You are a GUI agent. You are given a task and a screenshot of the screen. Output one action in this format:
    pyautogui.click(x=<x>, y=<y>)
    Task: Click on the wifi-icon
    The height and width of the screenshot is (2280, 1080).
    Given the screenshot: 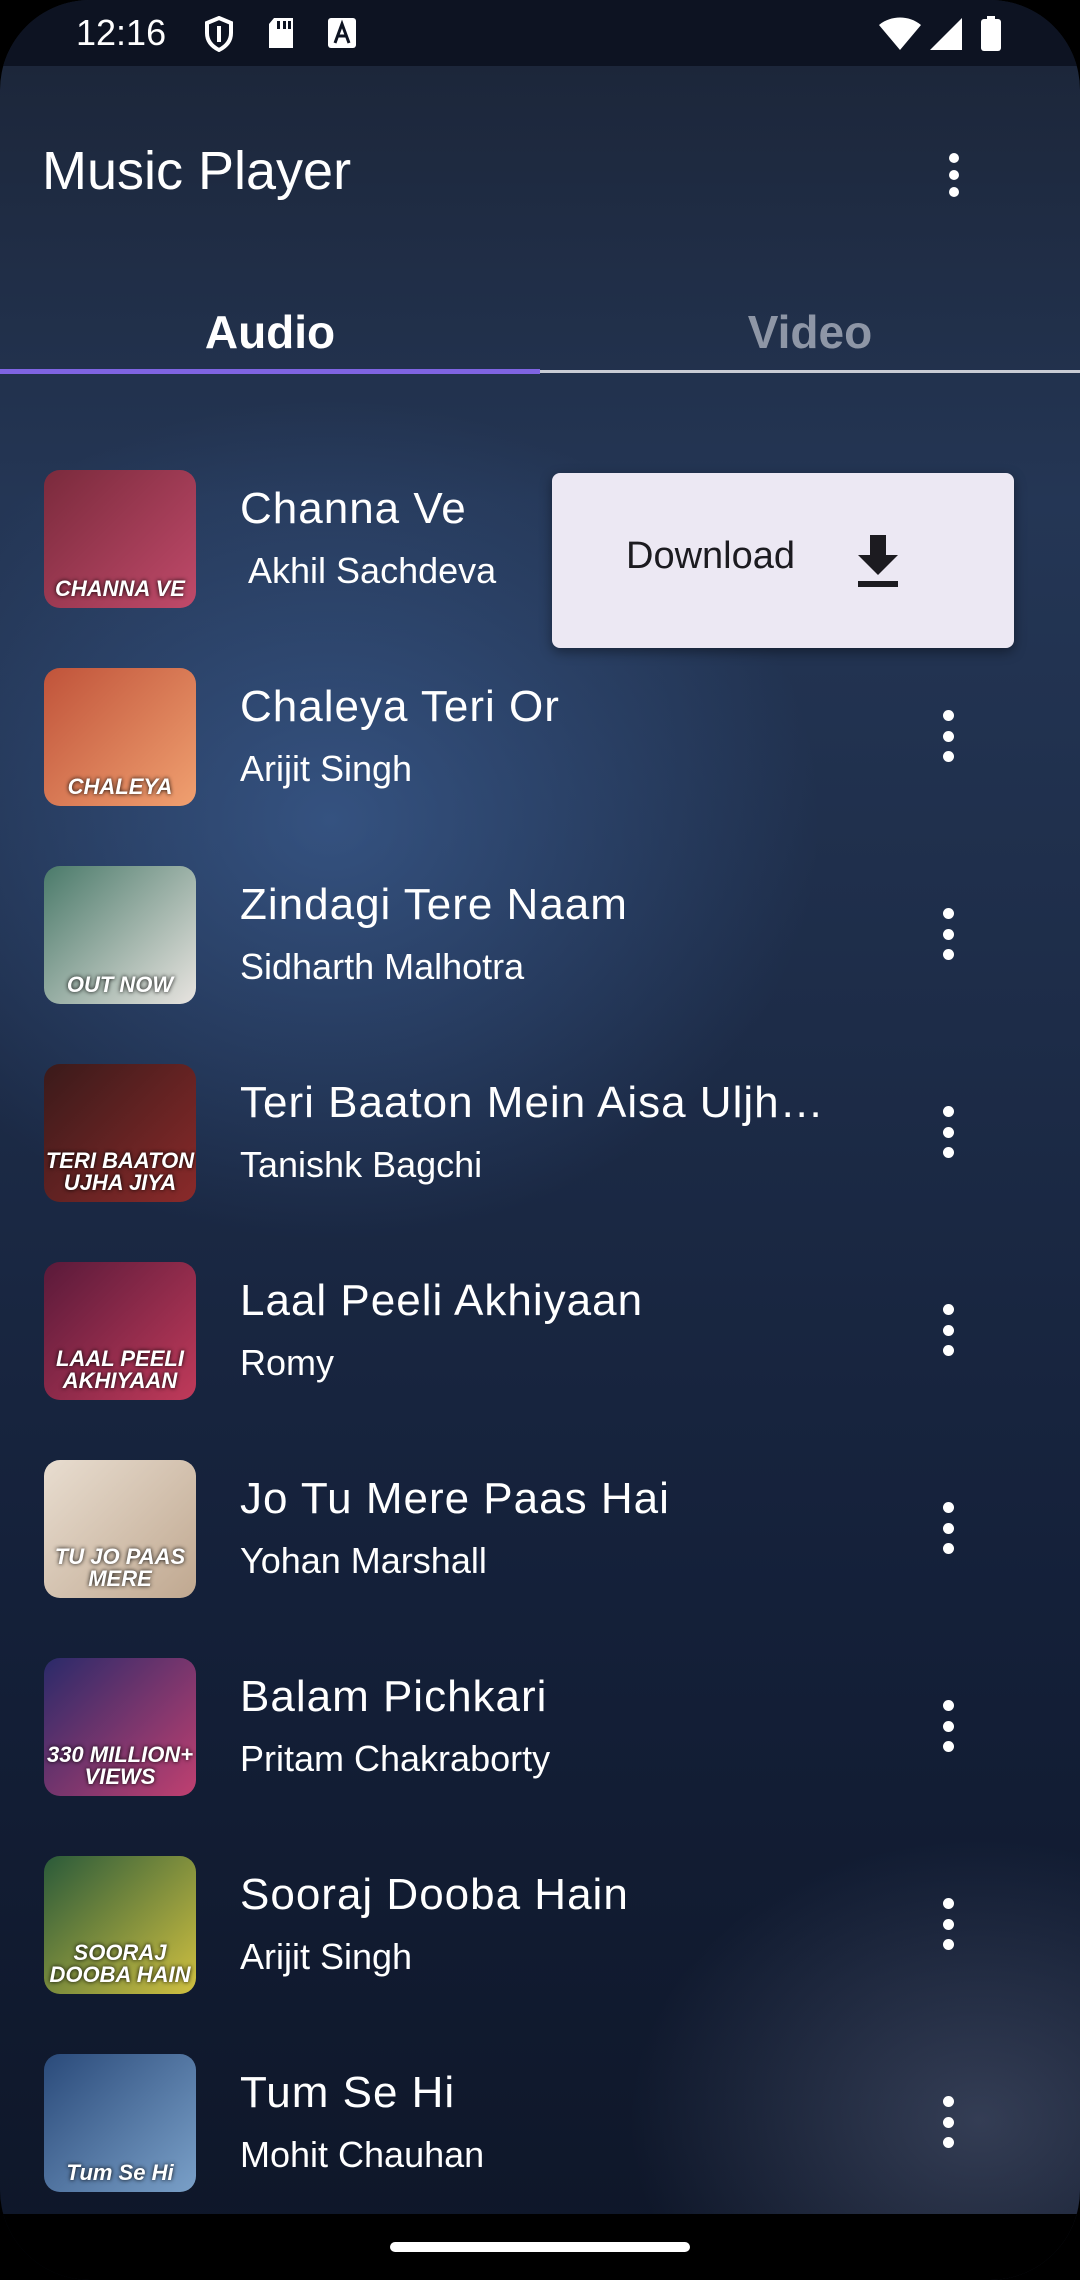 What is the action you would take?
    pyautogui.click(x=900, y=33)
    